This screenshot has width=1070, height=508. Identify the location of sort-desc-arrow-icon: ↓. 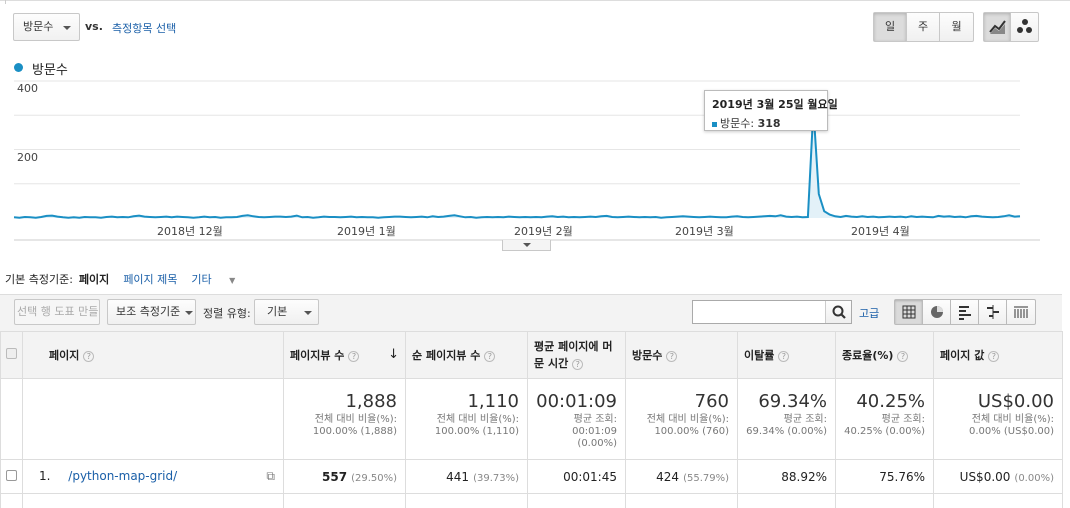
(393, 354).